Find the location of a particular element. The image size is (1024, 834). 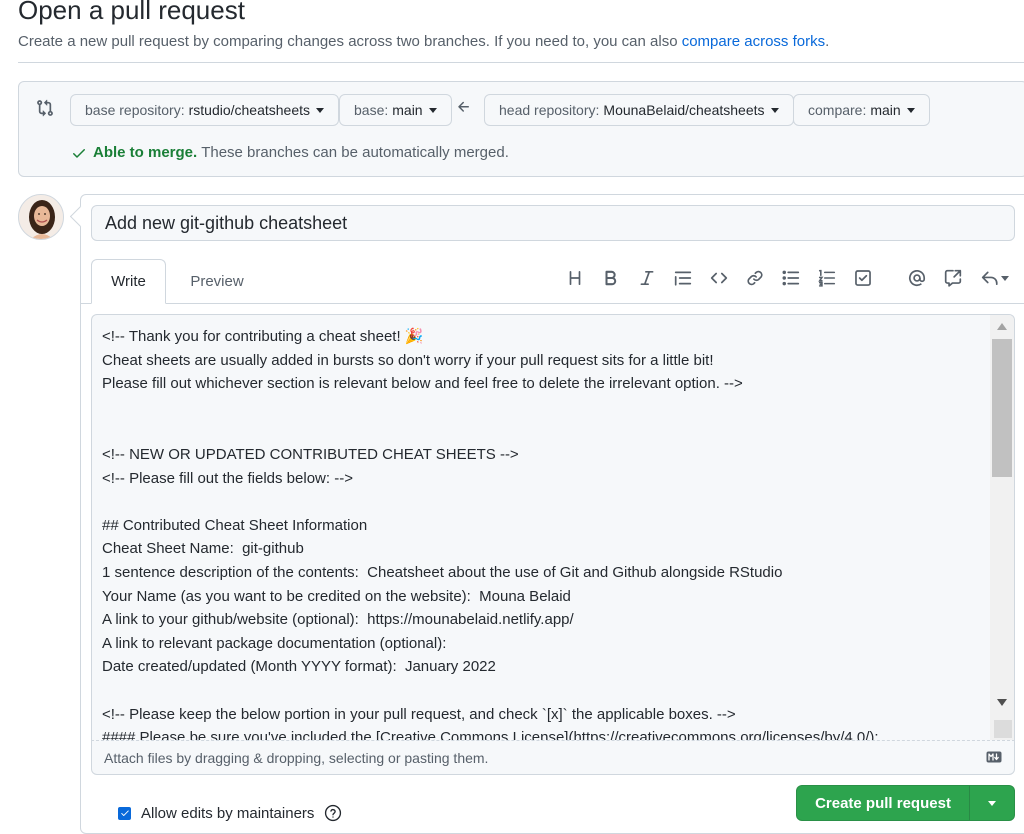

allow-edits-option: Allow edits by maintainers is located at coordinates (230, 813).